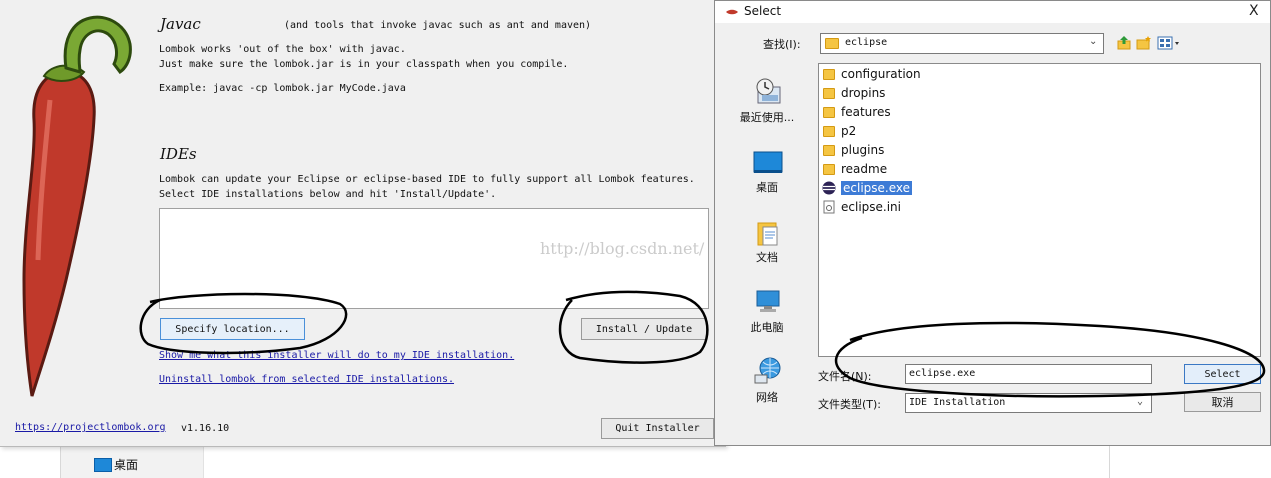 This screenshot has height=478, width=1271. Describe the element at coordinates (434, 258) in the screenshot. I see `ide-installations-list` at that location.